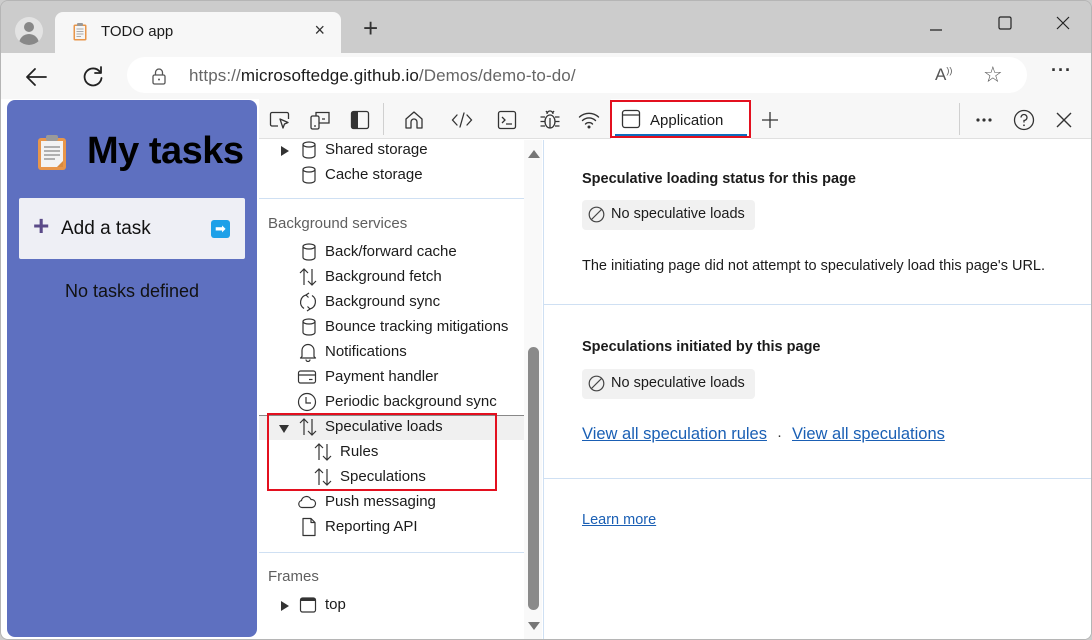  Describe the element at coordinates (382, 376) in the screenshot. I see `sidebar-item-label: Payment handler` at that location.